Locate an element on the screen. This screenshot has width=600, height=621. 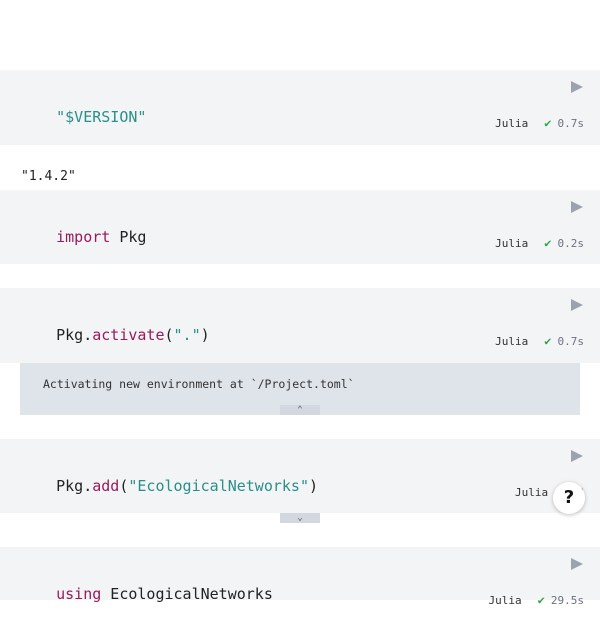
code-cell: Pkg.activate(".") Julia ✔ 0.7s is located at coordinates (300, 325).